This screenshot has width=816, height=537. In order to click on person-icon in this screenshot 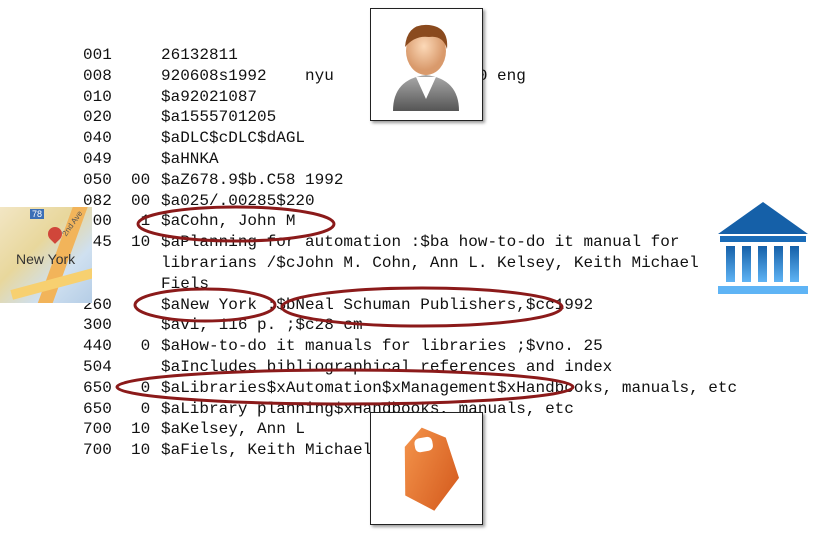, I will do `click(426, 67)`.